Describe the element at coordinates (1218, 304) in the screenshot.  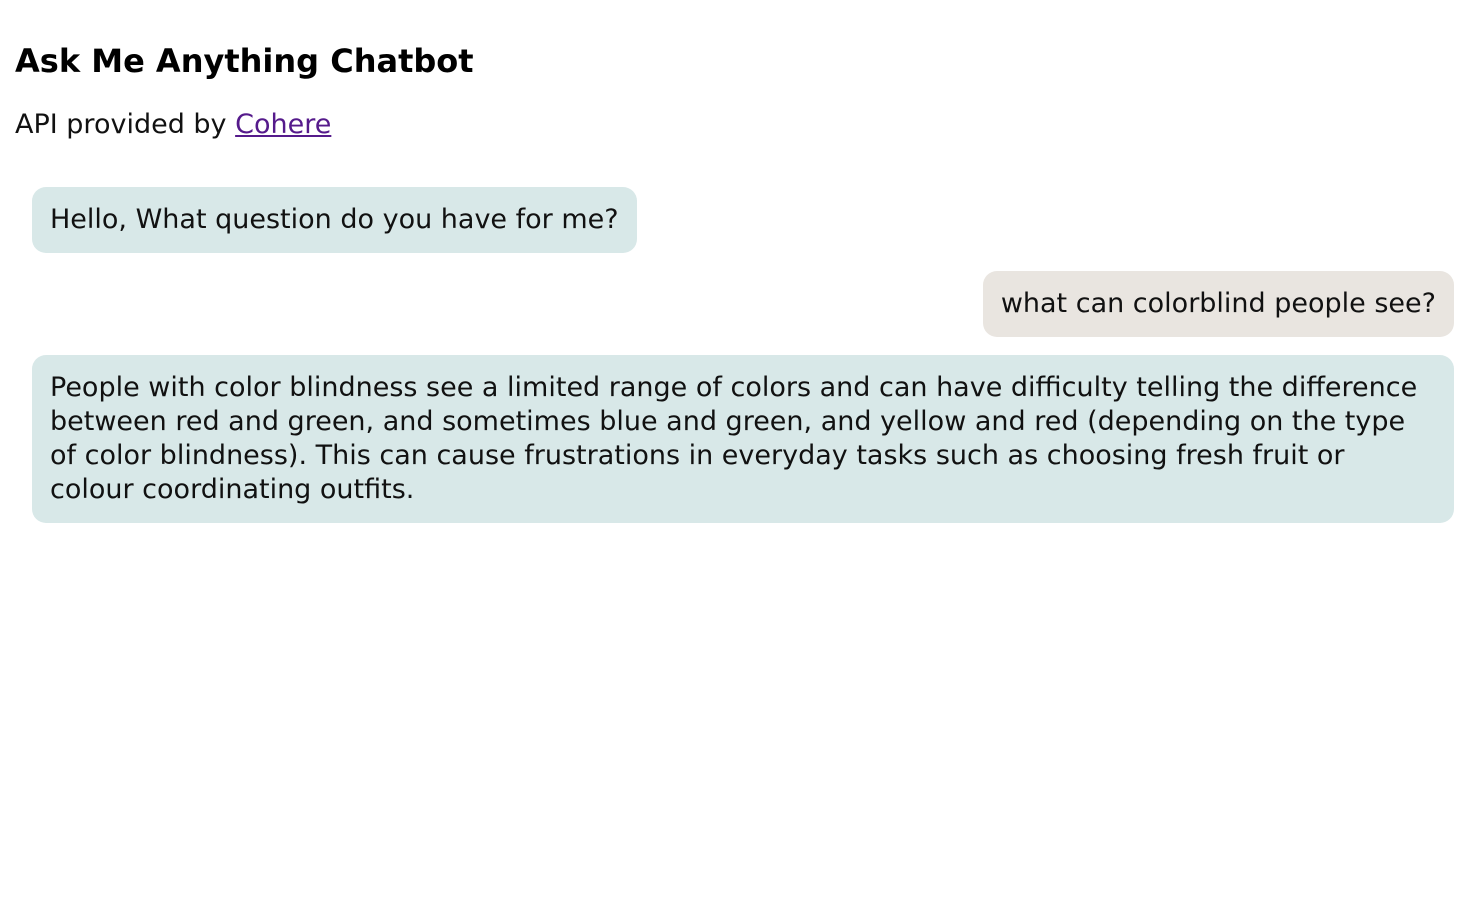
I see `user-message: what can colorblind people see?` at that location.